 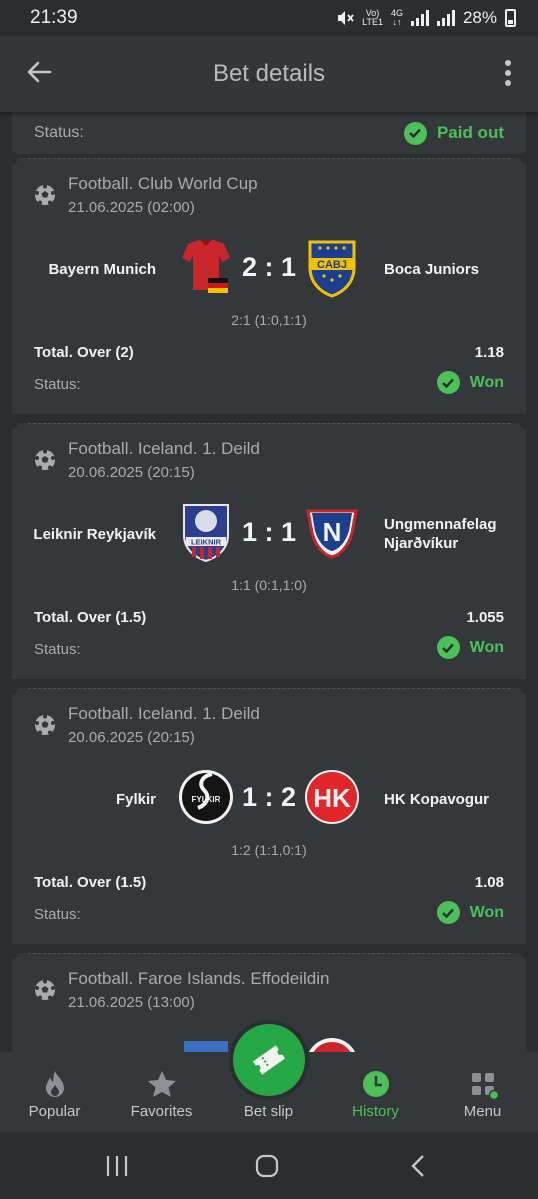 What do you see at coordinates (117, 1166) in the screenshot?
I see `recent-apps-icon` at bounding box center [117, 1166].